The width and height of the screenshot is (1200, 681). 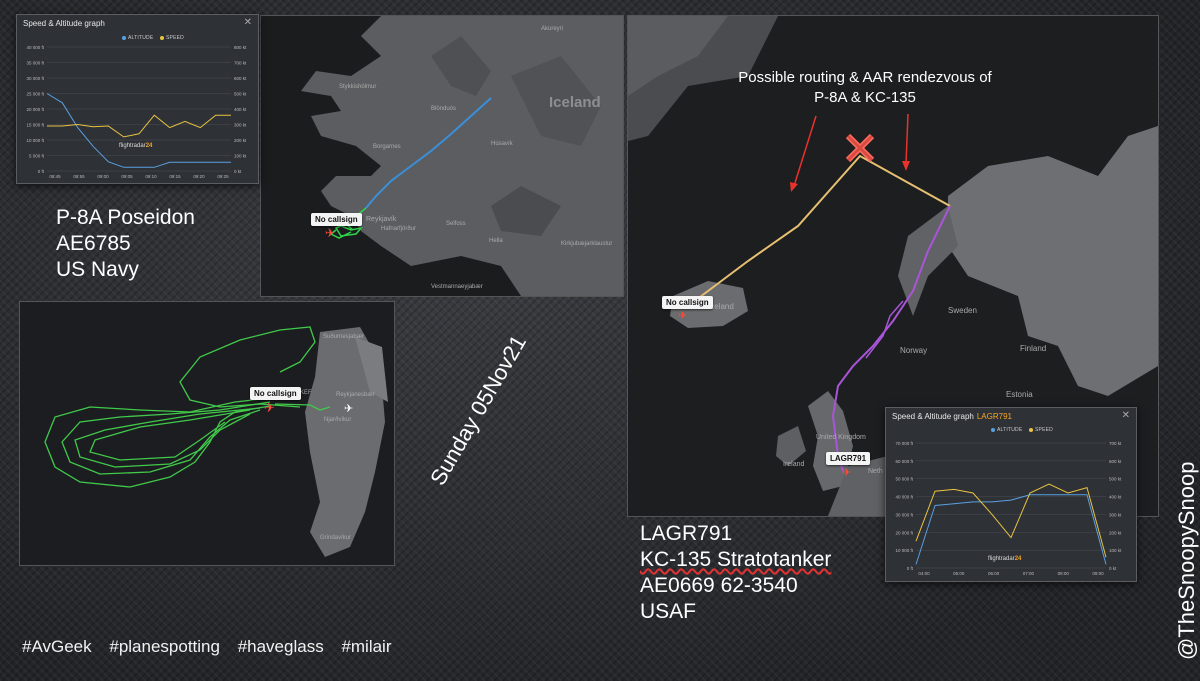 What do you see at coordinates (502, 144) in the screenshot?
I see `map-place-label: Húsavík` at bounding box center [502, 144].